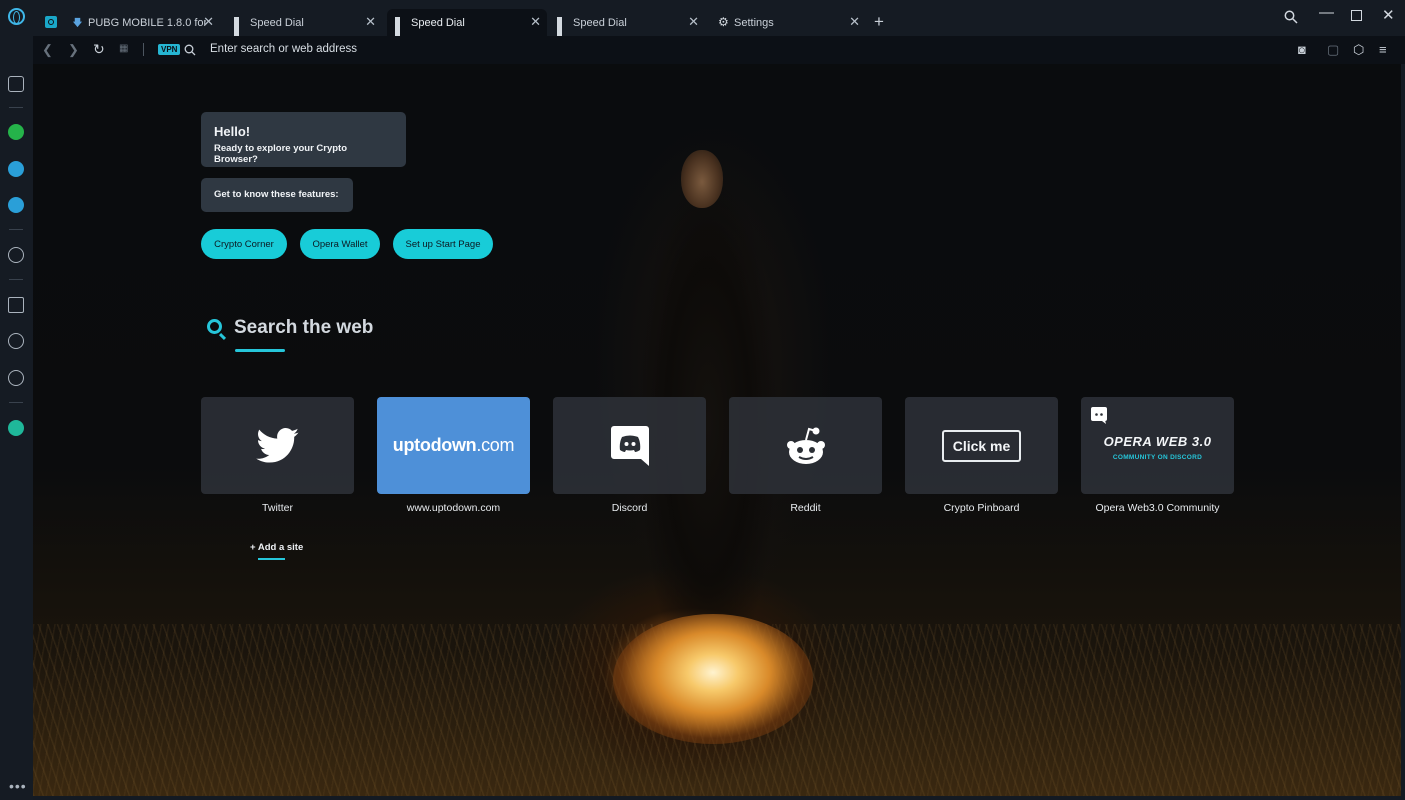 This screenshot has width=1405, height=800. Describe the element at coordinates (271, 559) in the screenshot. I see `add-site-underline` at that location.